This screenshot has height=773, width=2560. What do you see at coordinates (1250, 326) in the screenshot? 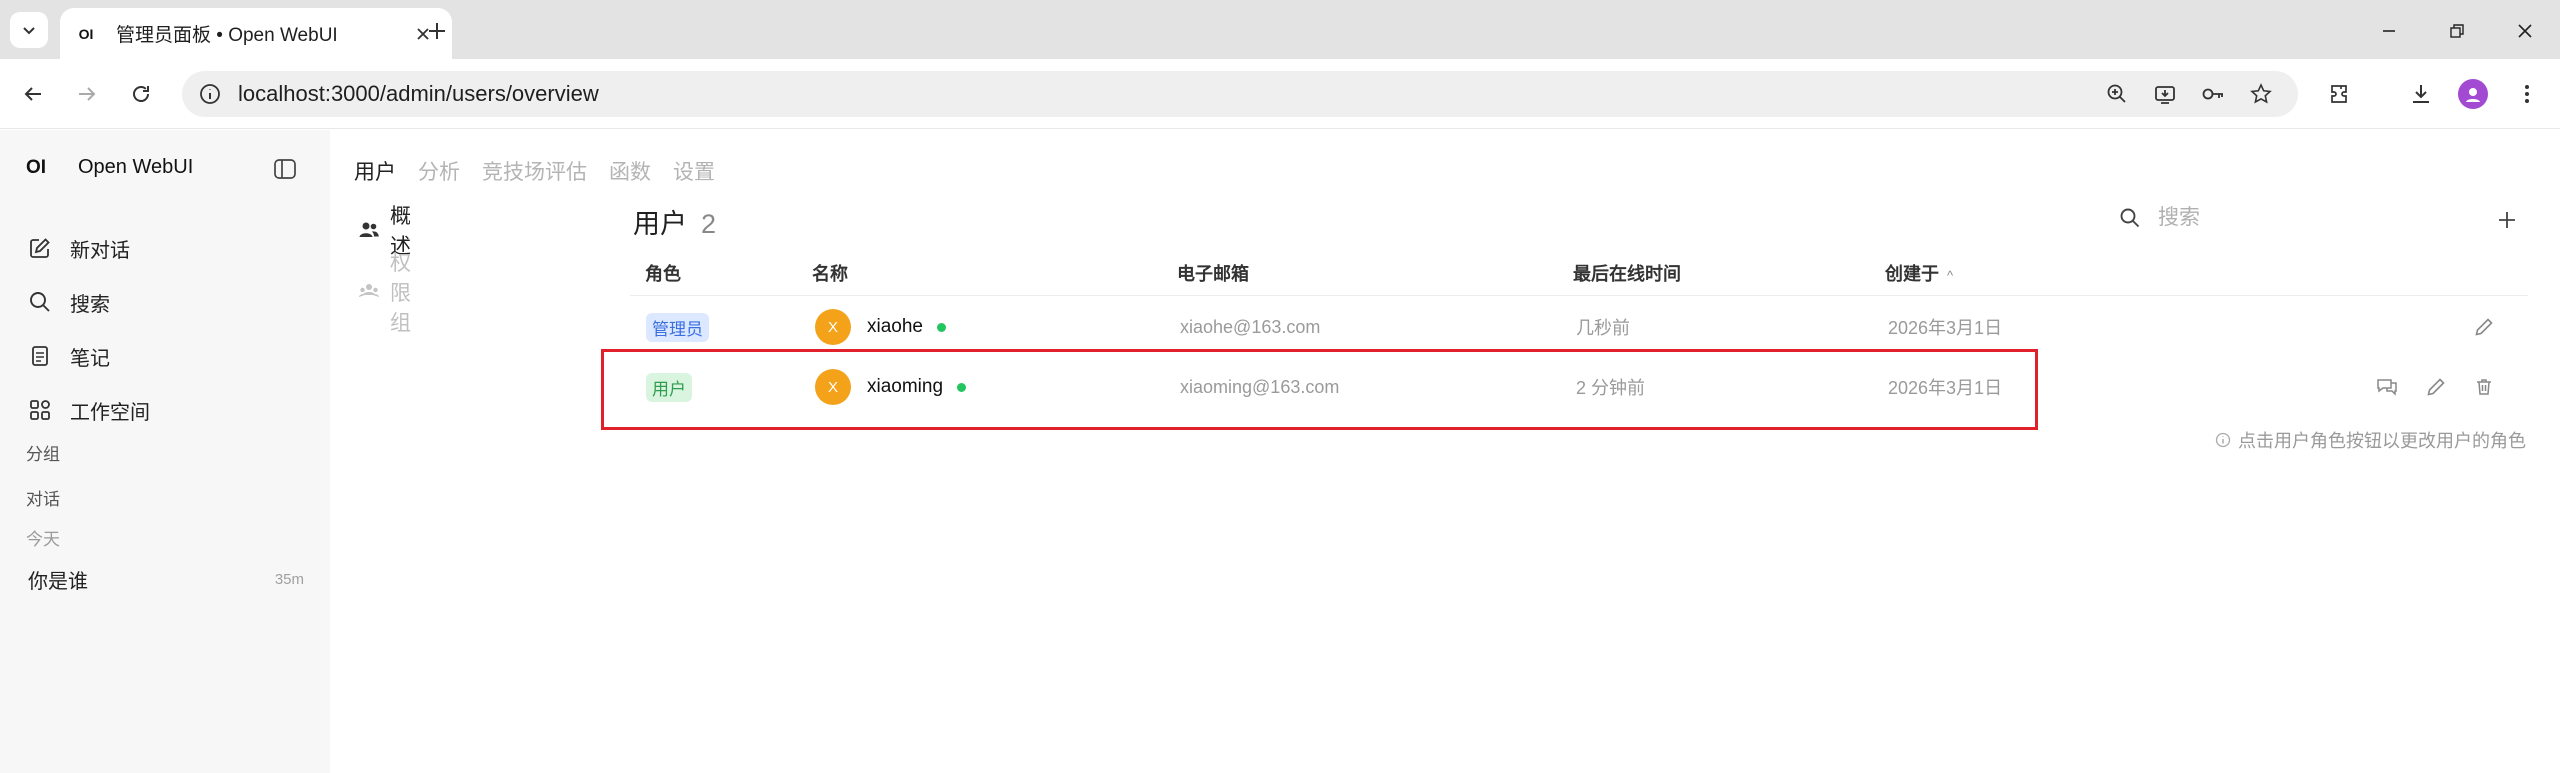
I see `user-email: xiaohe@163.com` at bounding box center [1250, 326].